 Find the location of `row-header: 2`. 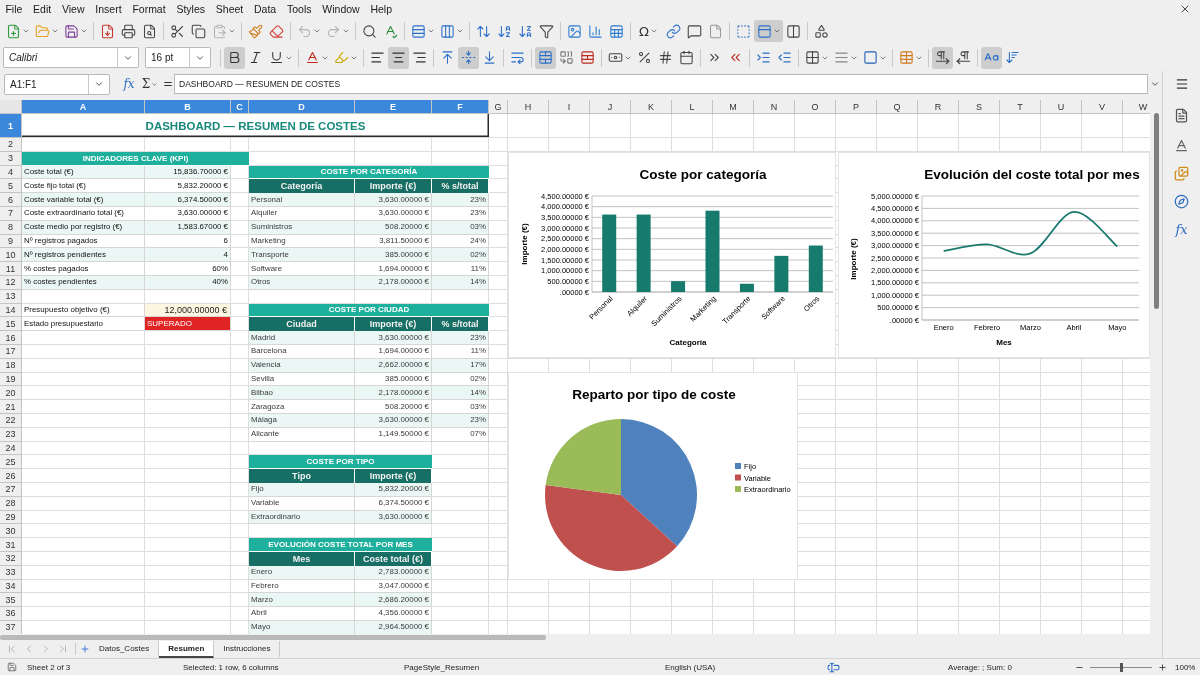

row-header: 2 is located at coordinates (11, 145).